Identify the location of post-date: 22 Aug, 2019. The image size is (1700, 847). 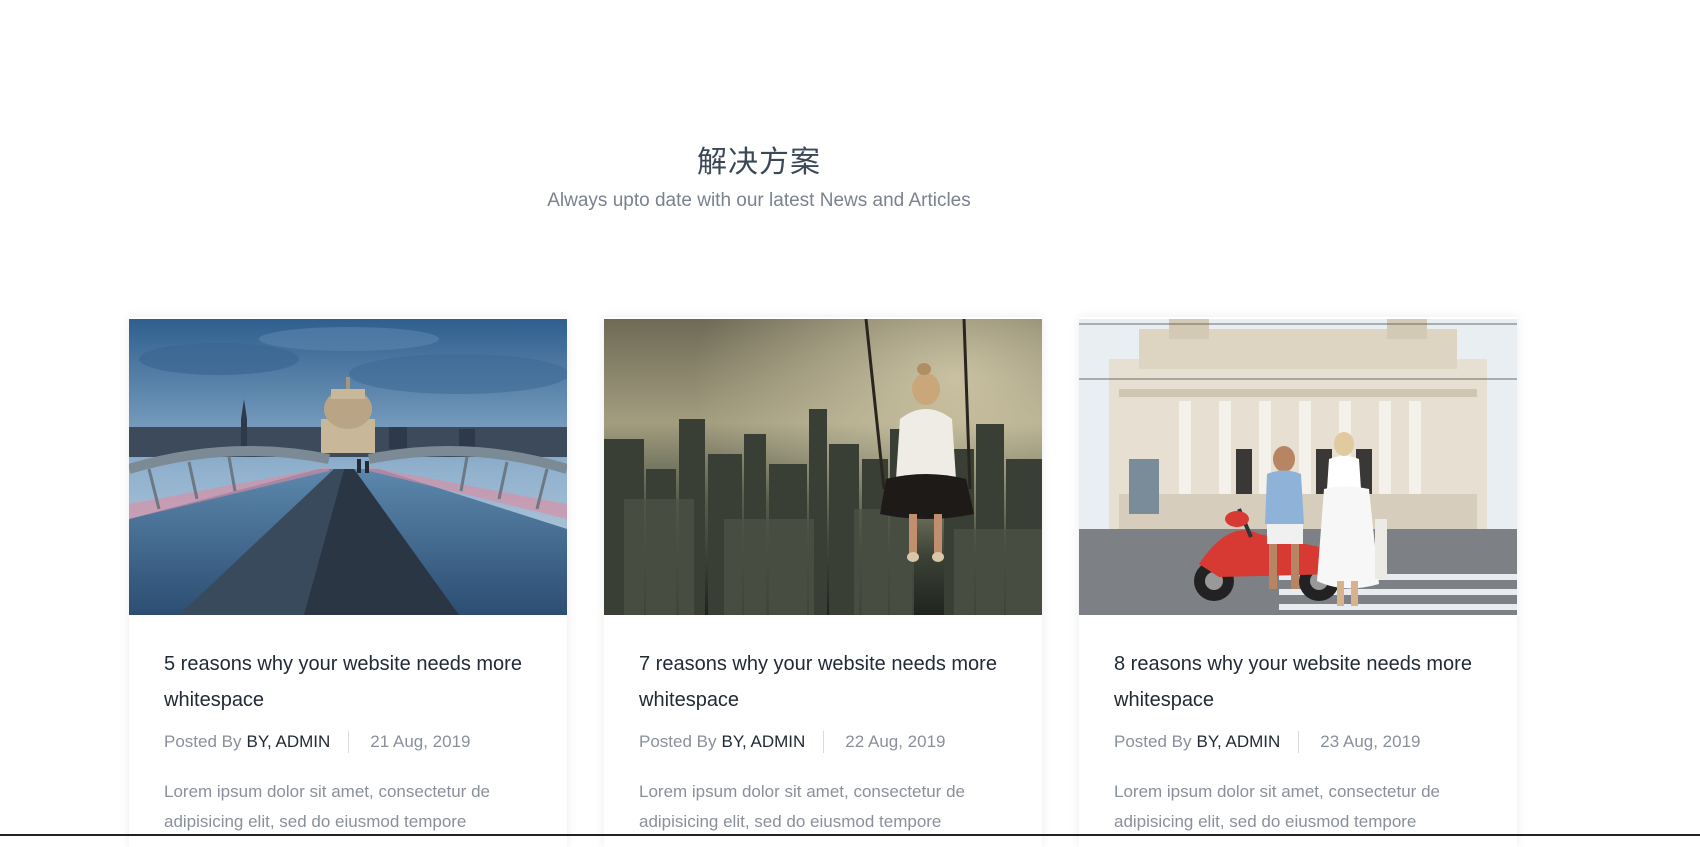
(895, 741).